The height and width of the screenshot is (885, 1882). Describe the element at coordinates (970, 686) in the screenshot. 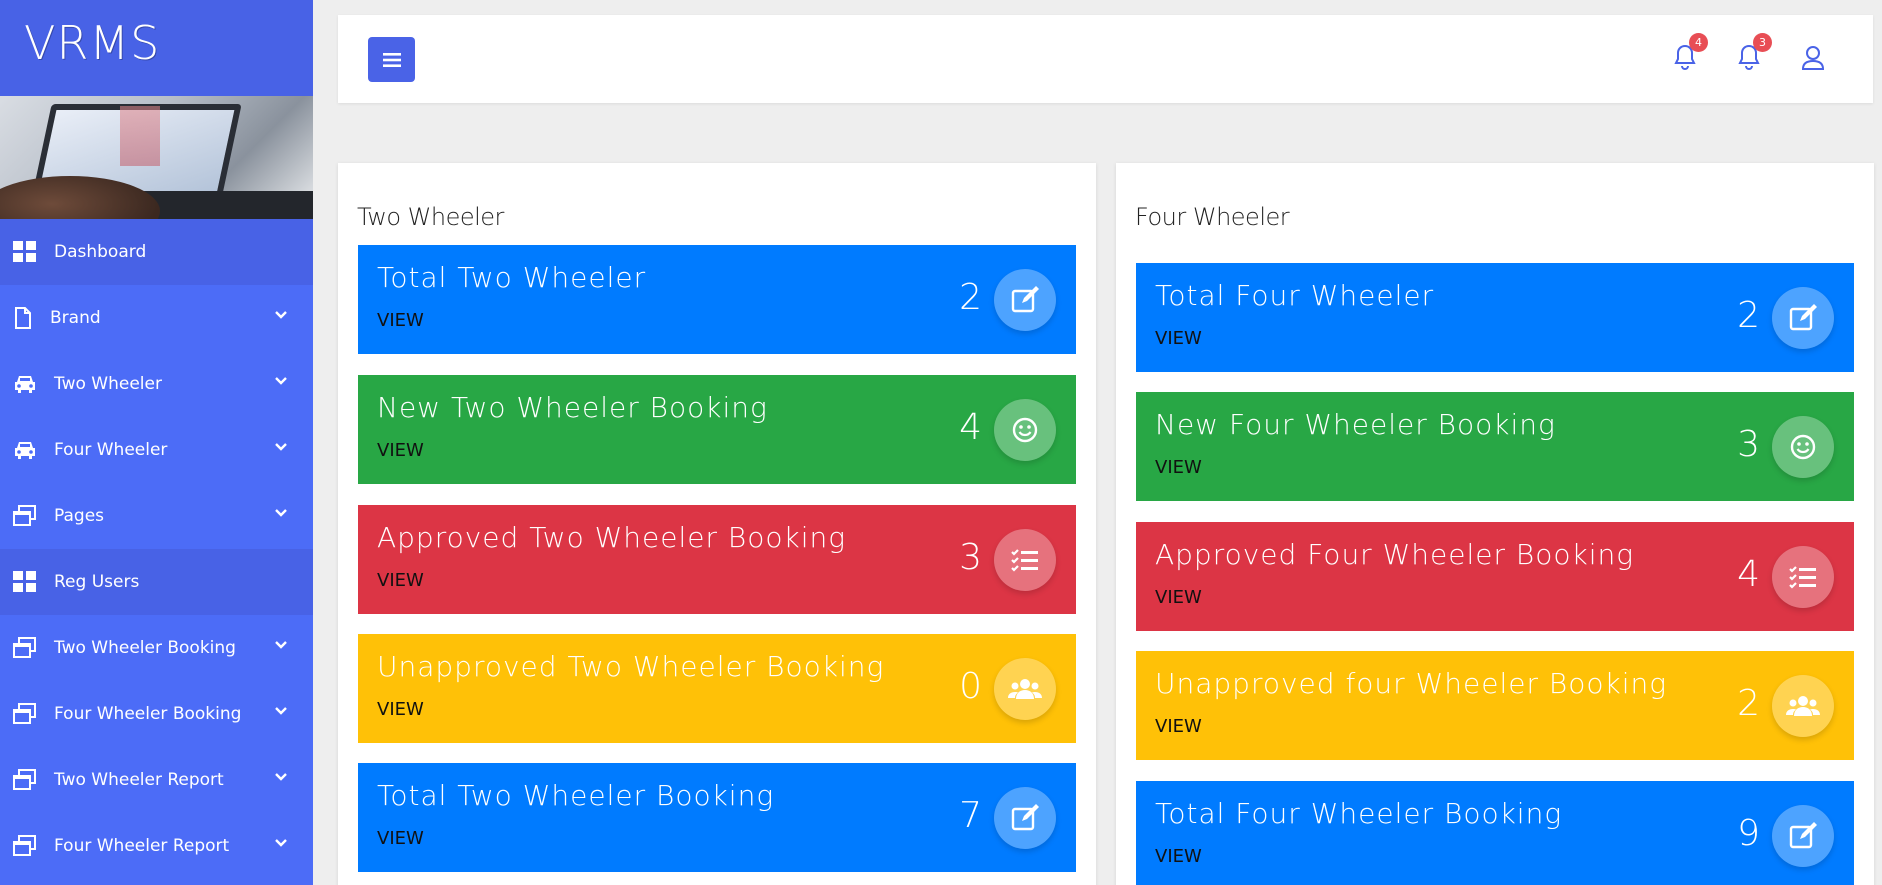

I see `card-count: 0` at that location.